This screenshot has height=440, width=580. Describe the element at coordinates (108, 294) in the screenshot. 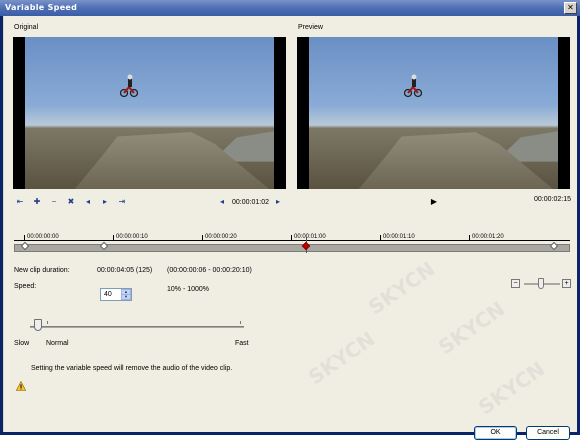

I see `speed-input: 40` at that location.